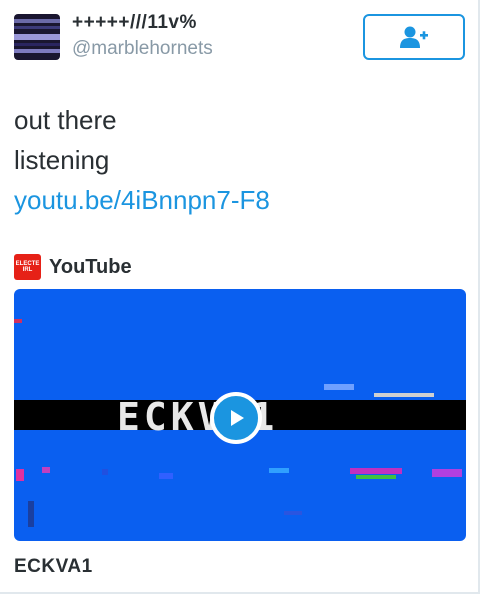 The width and height of the screenshot is (480, 594). I want to click on source-name: YouTube, so click(90, 266).